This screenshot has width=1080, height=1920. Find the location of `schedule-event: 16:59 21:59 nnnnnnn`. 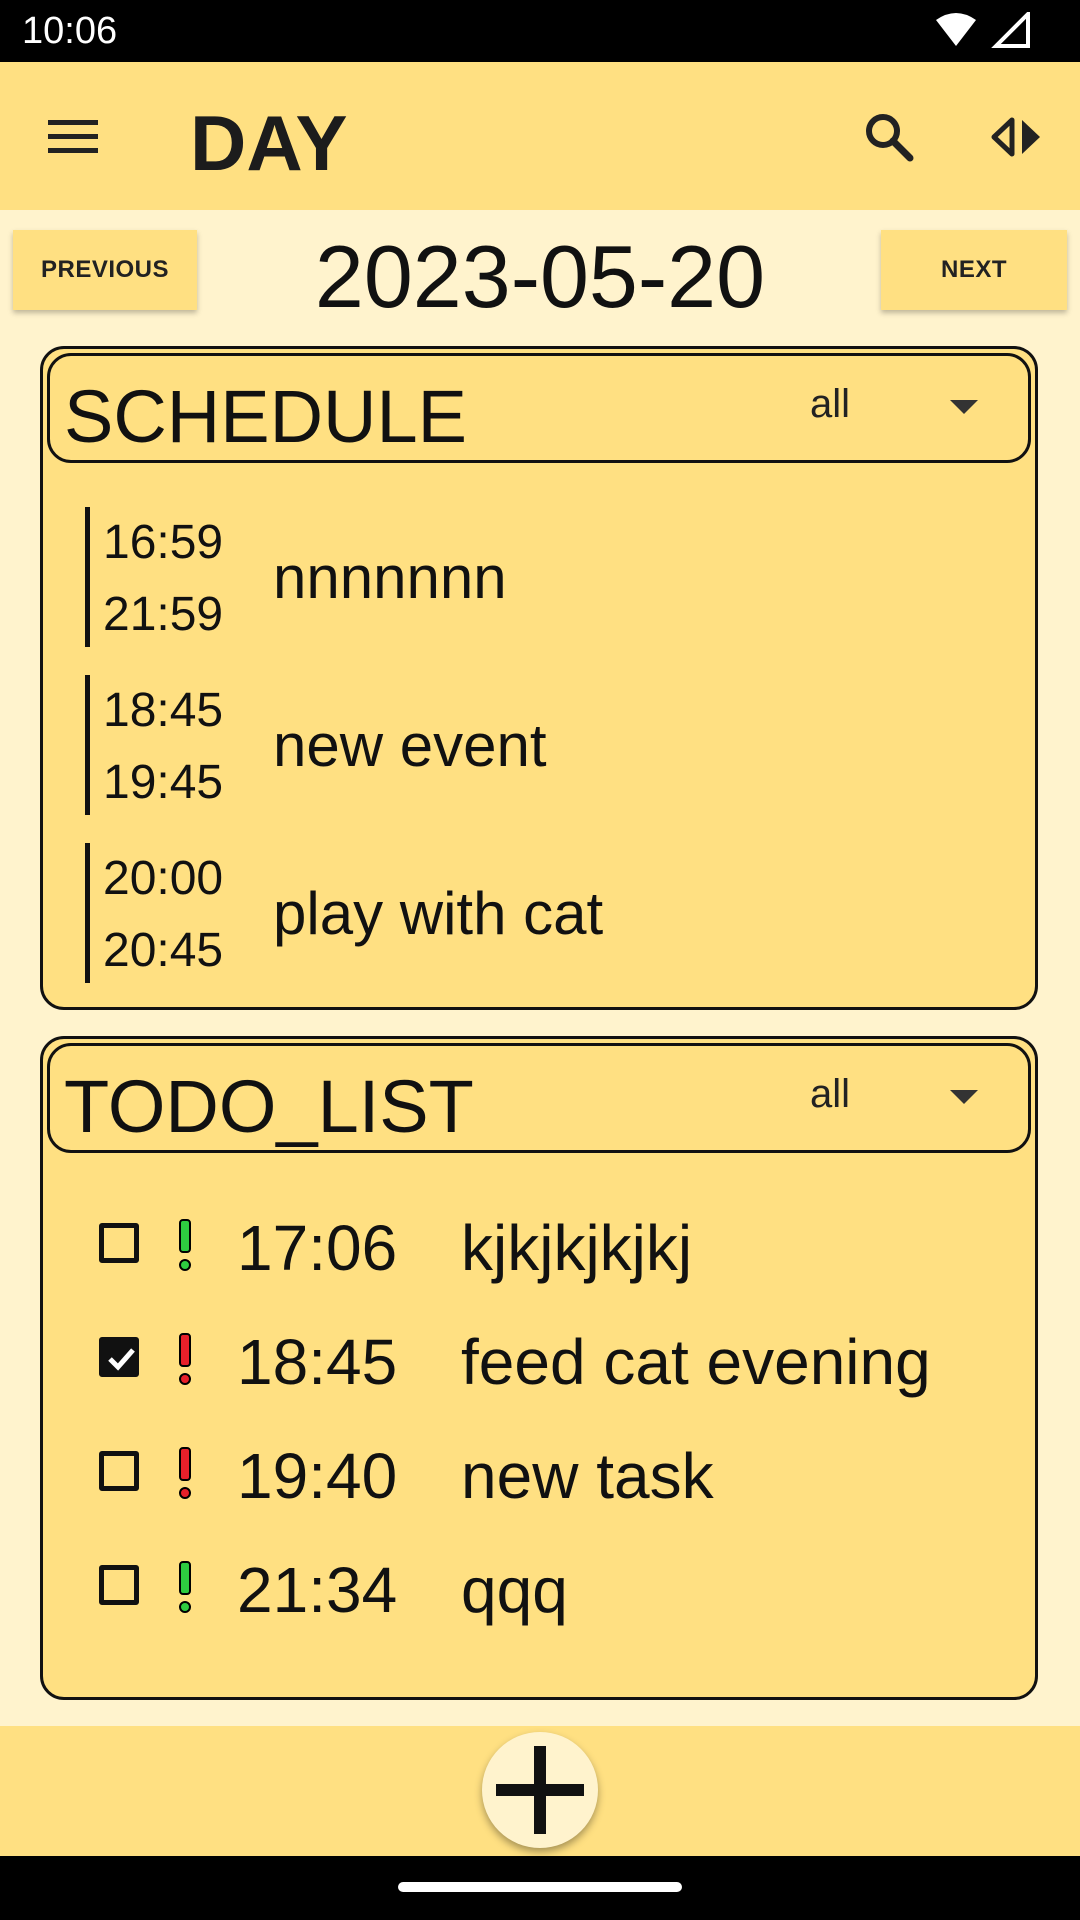

schedule-event: 16:59 21:59 nnnnnnn is located at coordinates (535, 577).